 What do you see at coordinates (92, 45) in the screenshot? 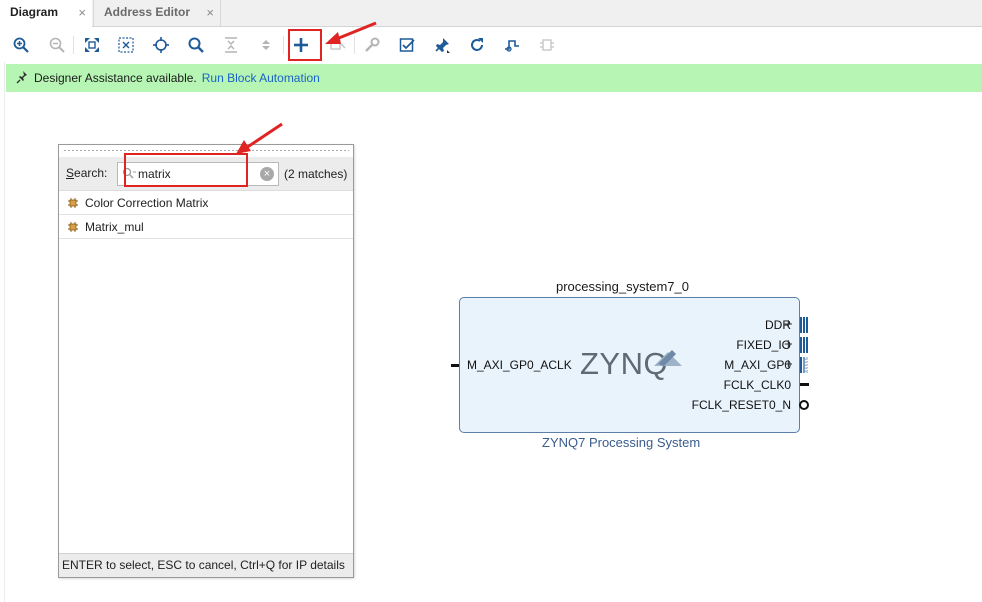
I see `fit-full-icon` at bounding box center [92, 45].